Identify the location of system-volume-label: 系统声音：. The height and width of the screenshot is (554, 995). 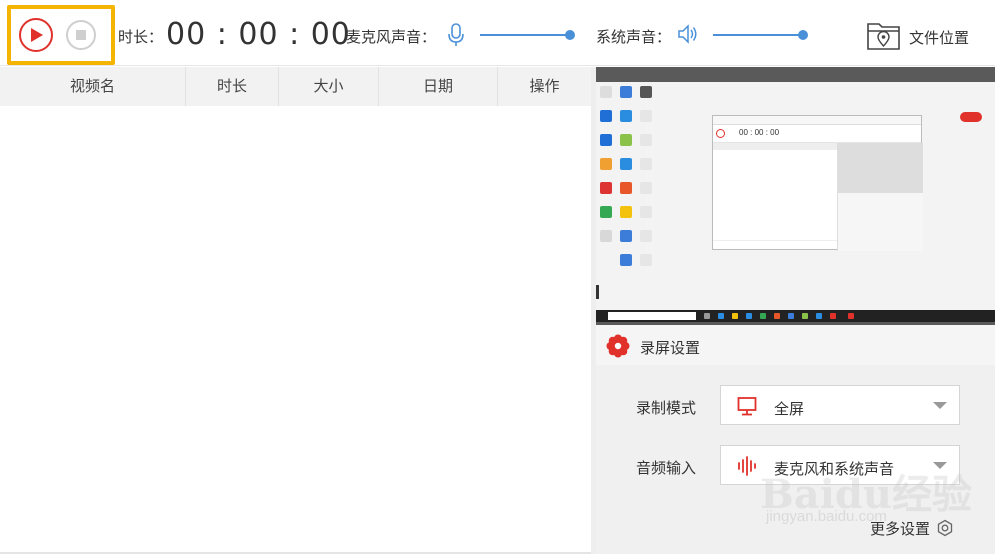
(634, 37).